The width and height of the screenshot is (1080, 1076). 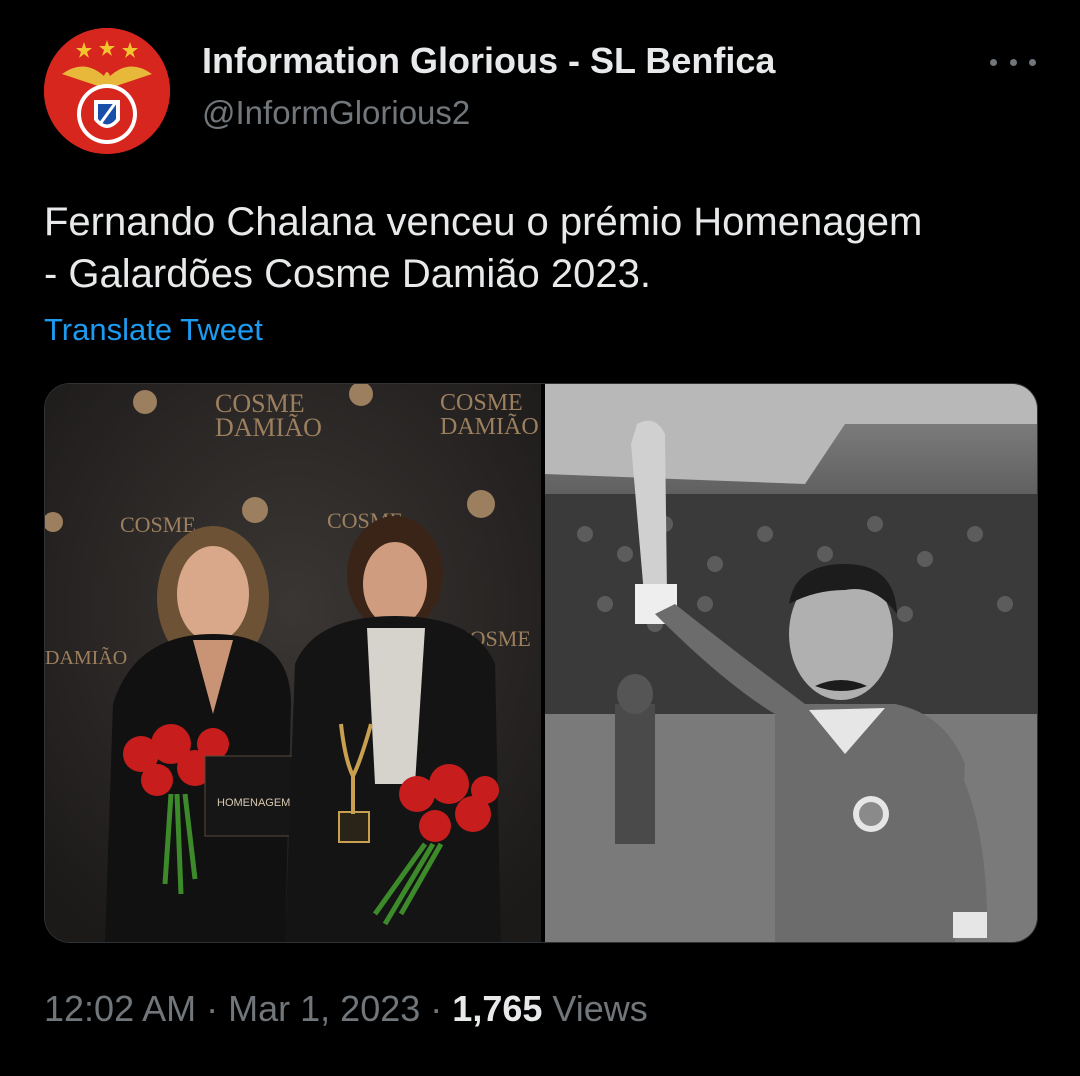 What do you see at coordinates (336, 113) in the screenshot?
I see `author-handle: @InformGlorious2` at bounding box center [336, 113].